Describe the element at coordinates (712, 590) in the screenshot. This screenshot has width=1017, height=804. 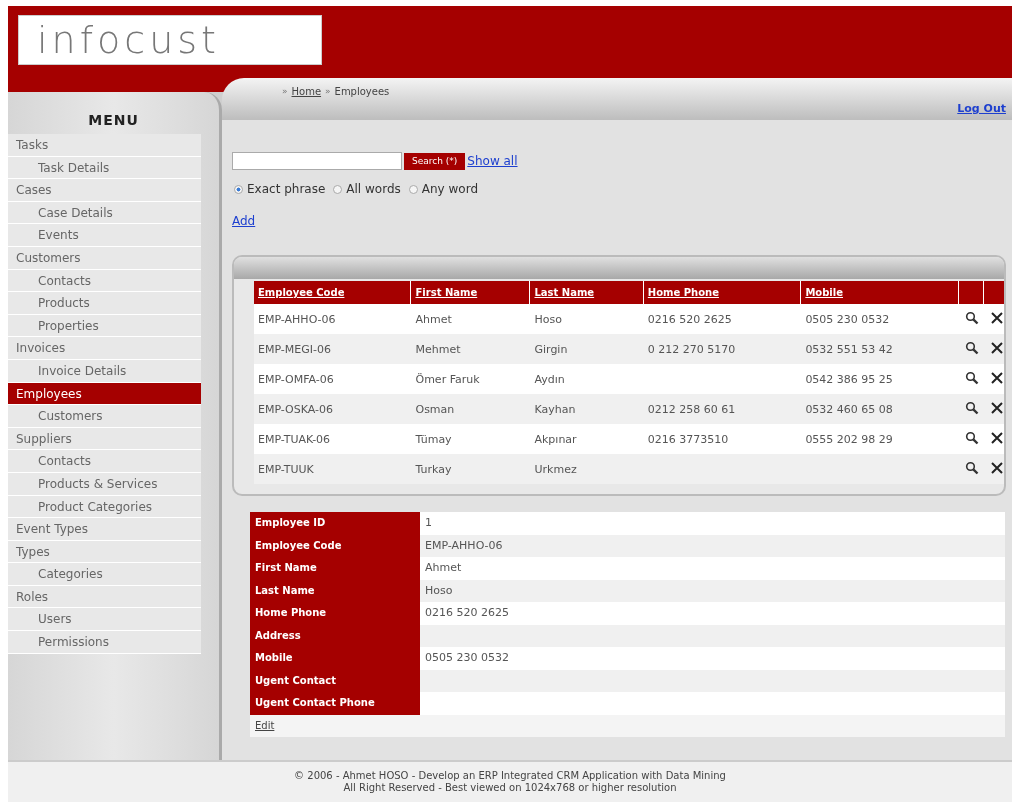
I see `field-value: Hoso` at that location.